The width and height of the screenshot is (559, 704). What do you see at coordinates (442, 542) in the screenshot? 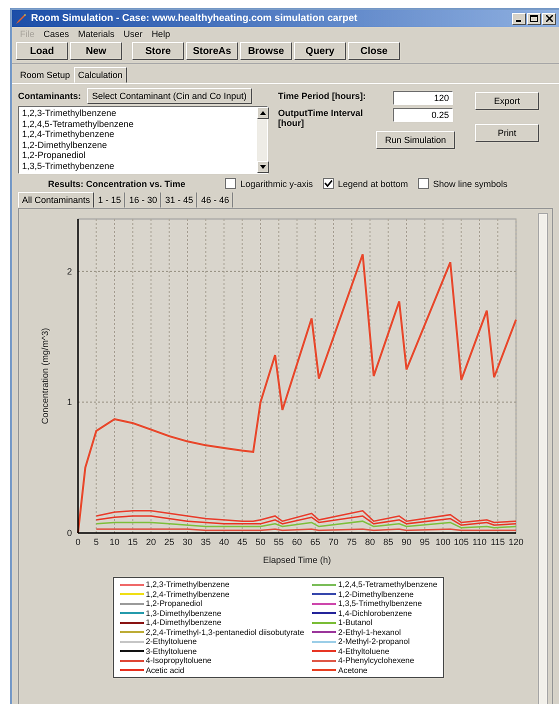
I see `x-tick-label: 100` at bounding box center [442, 542].